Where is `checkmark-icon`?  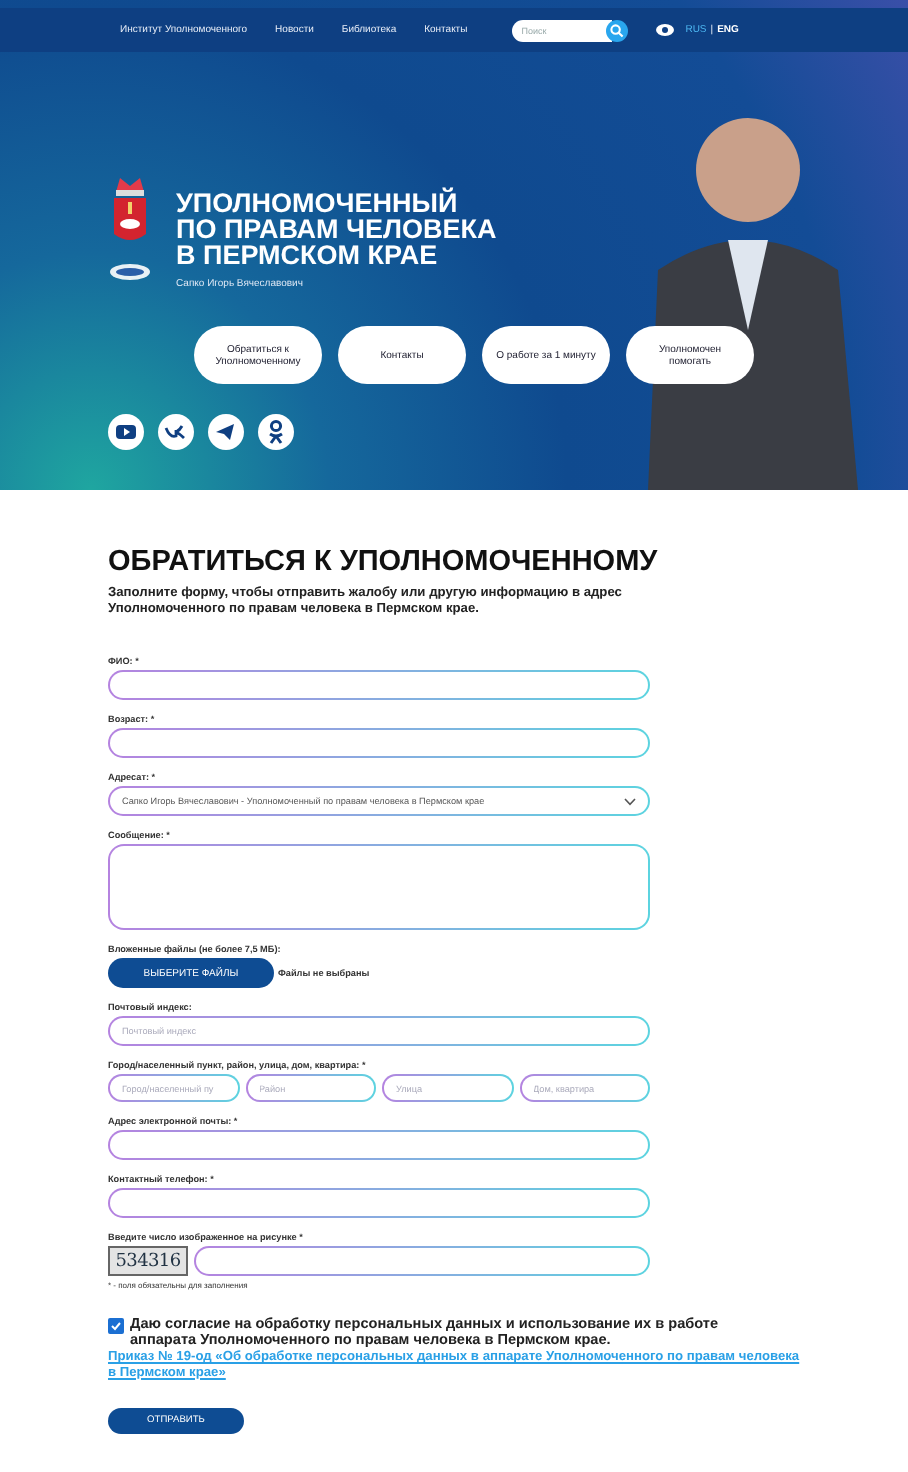
checkmark-icon is located at coordinates (116, 1326).